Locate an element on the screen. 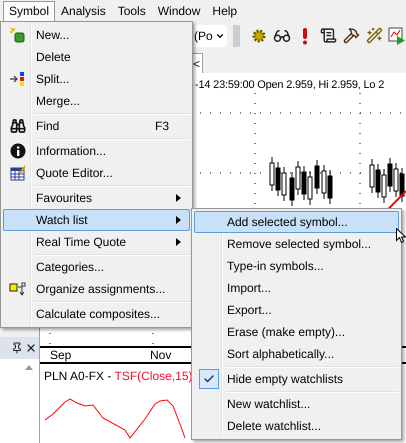 This screenshot has height=443, width=406. toolbar-grip is located at coordinates (236, 35).